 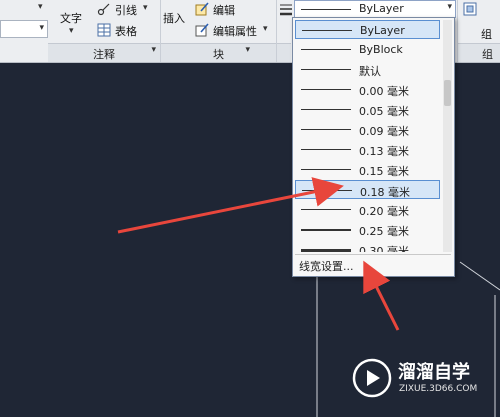 What do you see at coordinates (372, 378) in the screenshot?
I see `play-logo-icon` at bounding box center [372, 378].